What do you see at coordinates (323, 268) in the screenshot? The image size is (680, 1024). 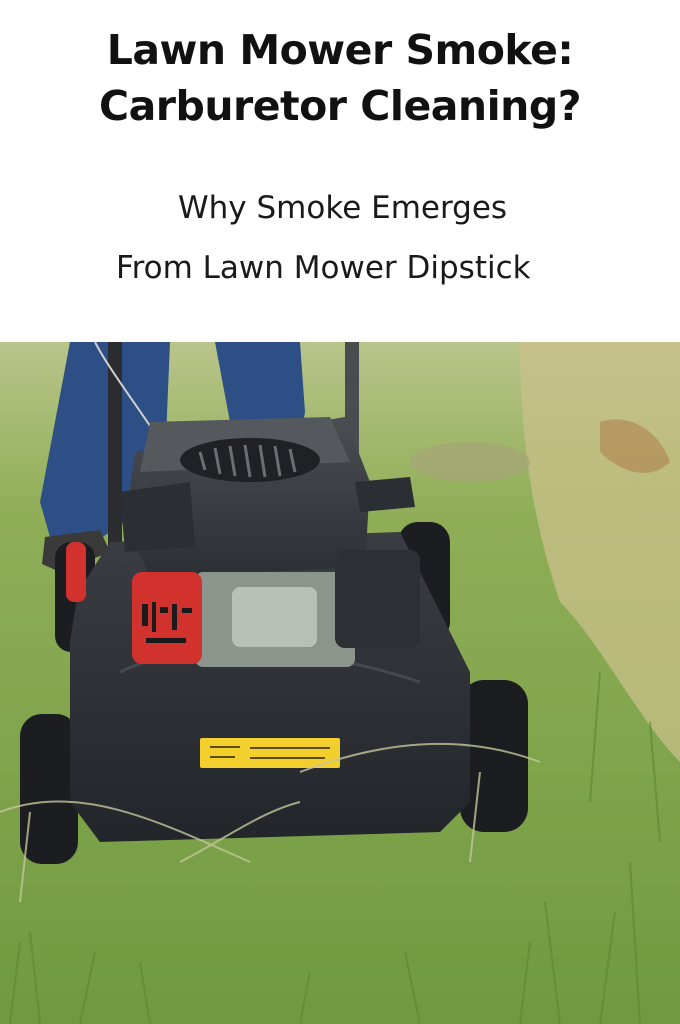 I see `subtitle-line-2: From Lawn Mower Dipstick` at bounding box center [323, 268].